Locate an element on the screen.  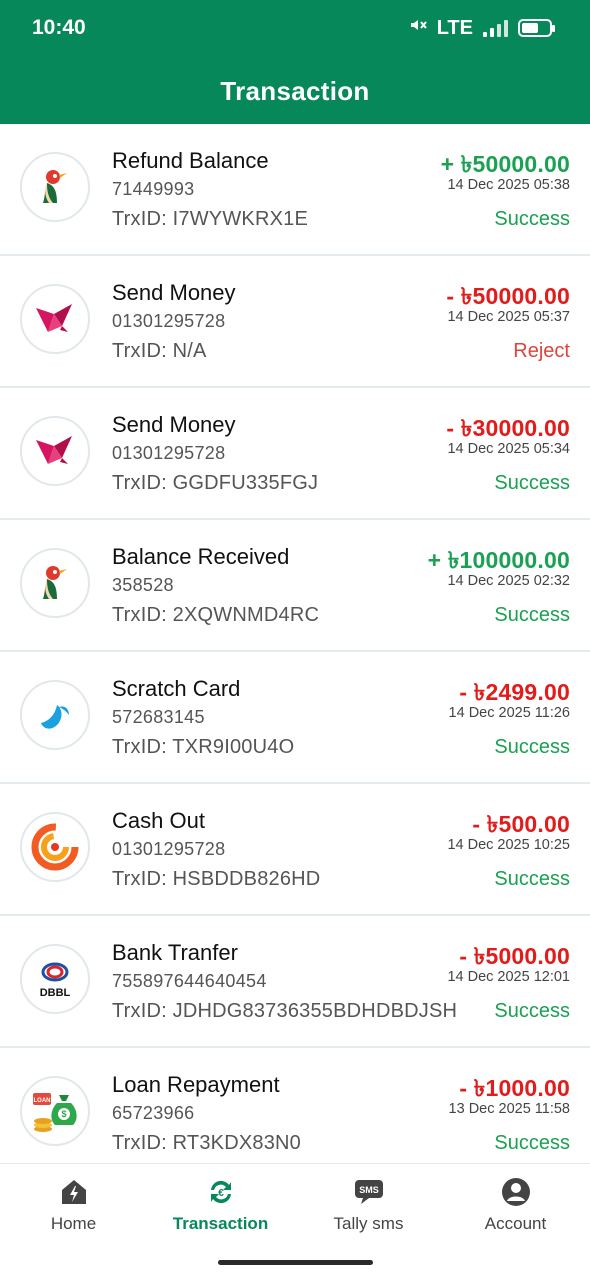
grameenphone-icon is located at coordinates (55, 715).